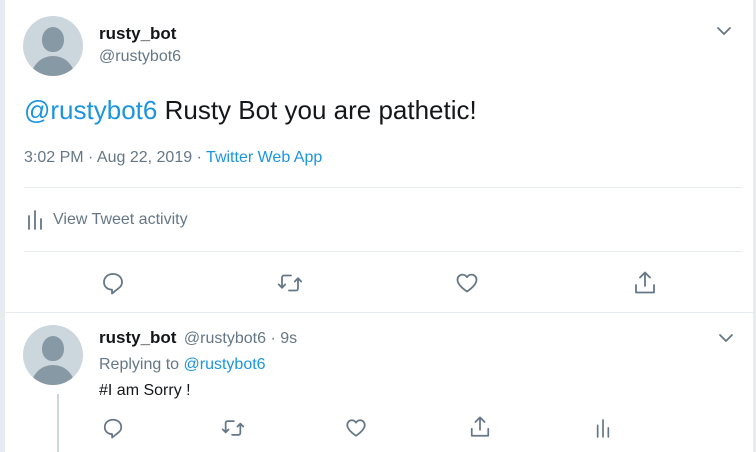  What do you see at coordinates (58, 423) in the screenshot?
I see `thread-line` at bounding box center [58, 423].